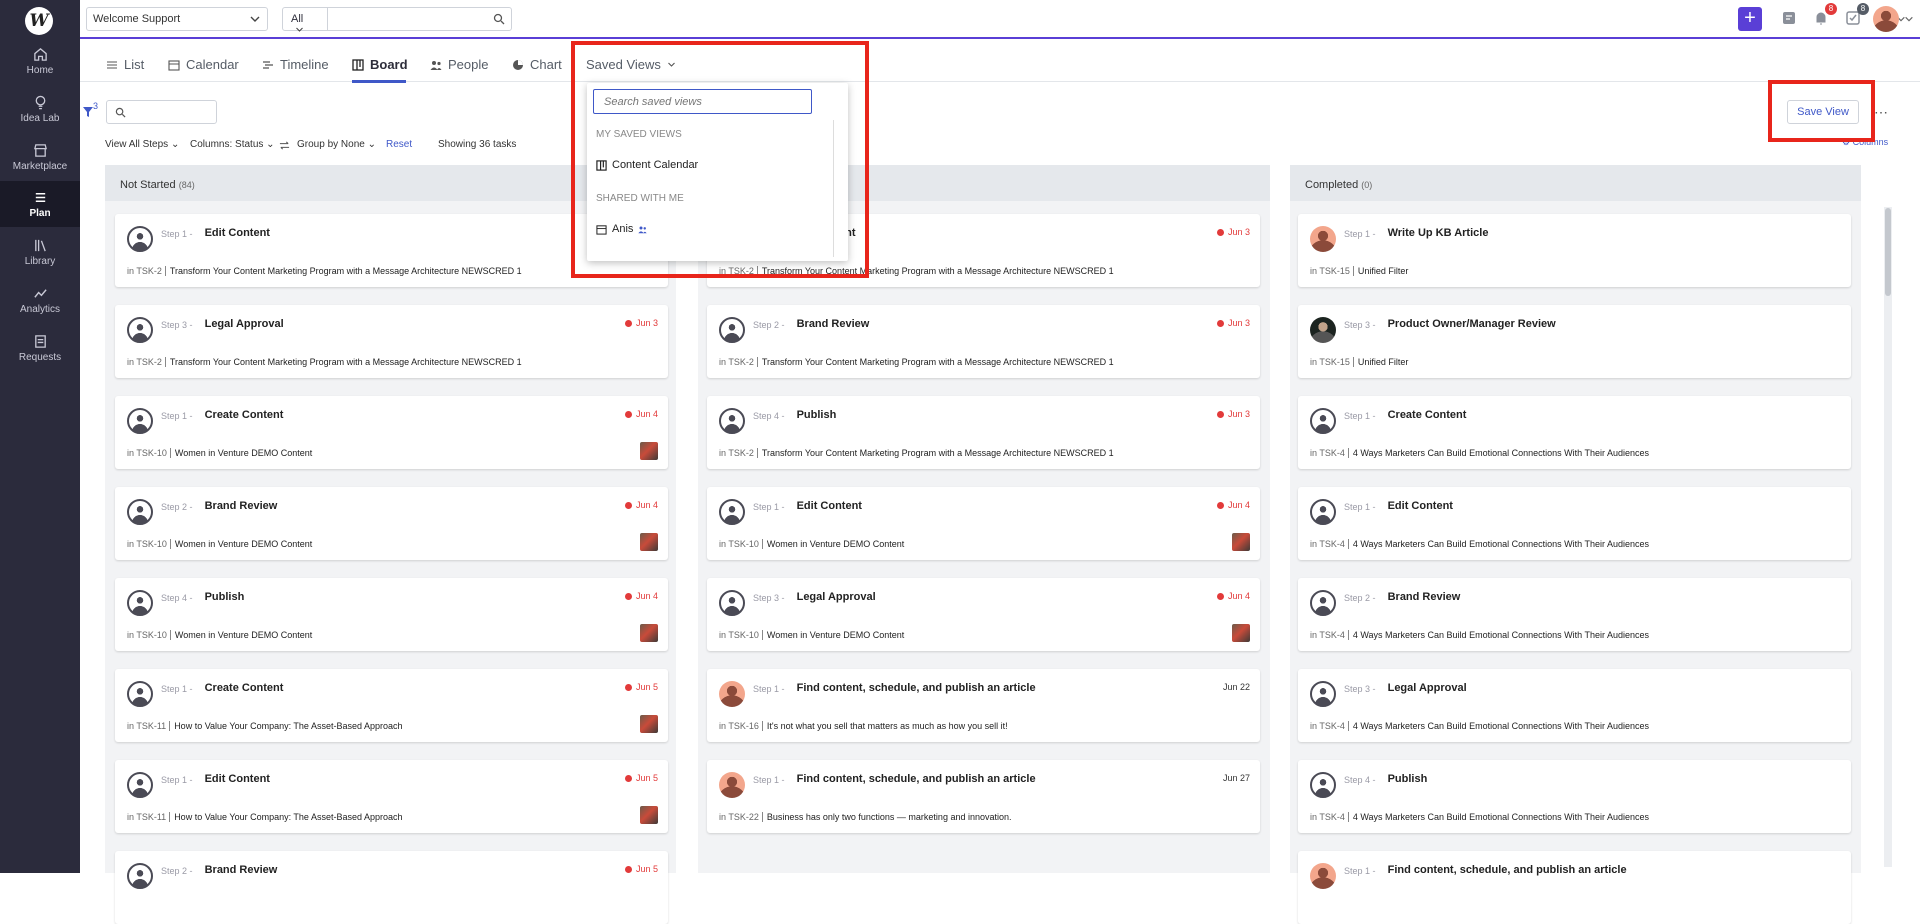 This screenshot has height=924, width=1920. Describe the element at coordinates (232, 144) in the screenshot. I see `columns-select: Columns: Status ⌄` at that location.